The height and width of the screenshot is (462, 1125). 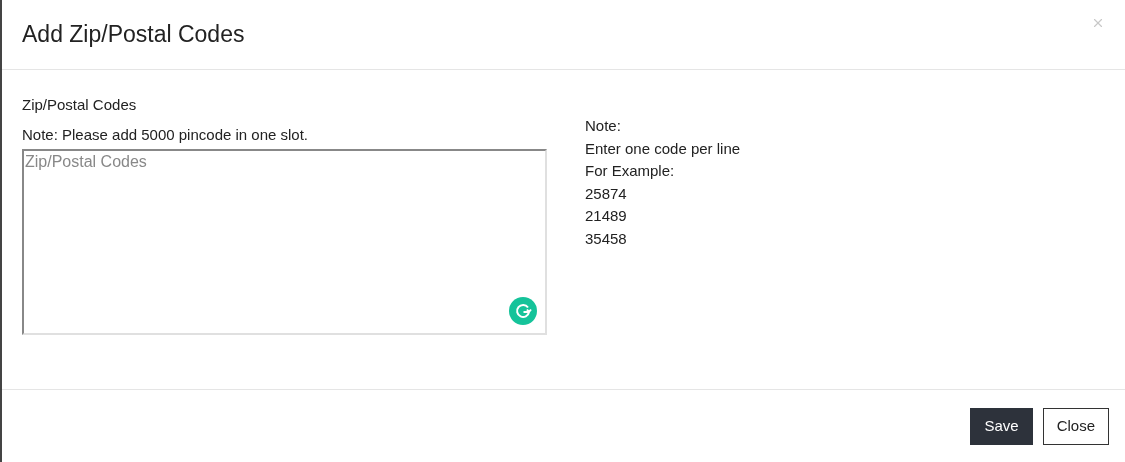 What do you see at coordinates (523, 311) in the screenshot?
I see `grammar-check-icon` at bounding box center [523, 311].